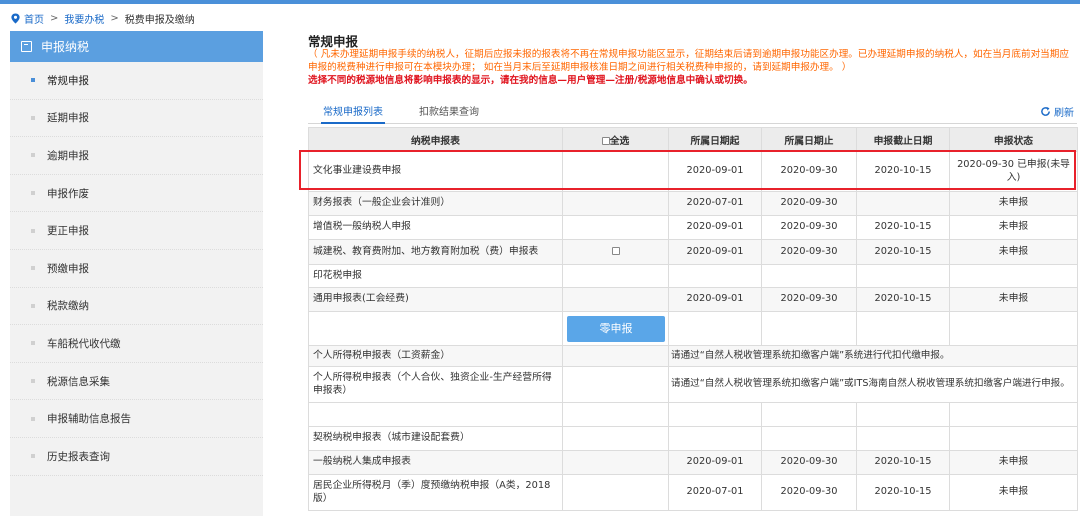 The height and width of the screenshot is (516, 1080). Describe the element at coordinates (84, 343) in the screenshot. I see `sidebar-item-label: 车船税代收代缴` at that location.